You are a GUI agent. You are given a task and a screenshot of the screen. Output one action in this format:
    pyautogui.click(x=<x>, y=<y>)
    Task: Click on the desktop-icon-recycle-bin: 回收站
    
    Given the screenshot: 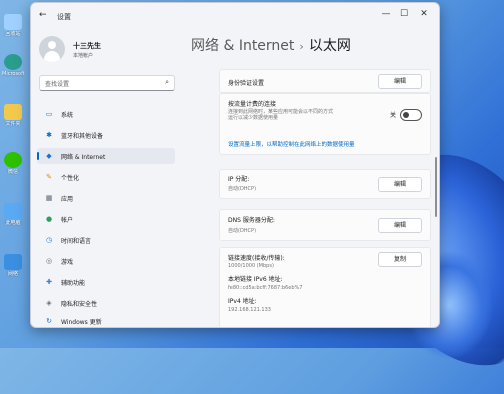 What is the action you would take?
    pyautogui.click(x=13, y=25)
    